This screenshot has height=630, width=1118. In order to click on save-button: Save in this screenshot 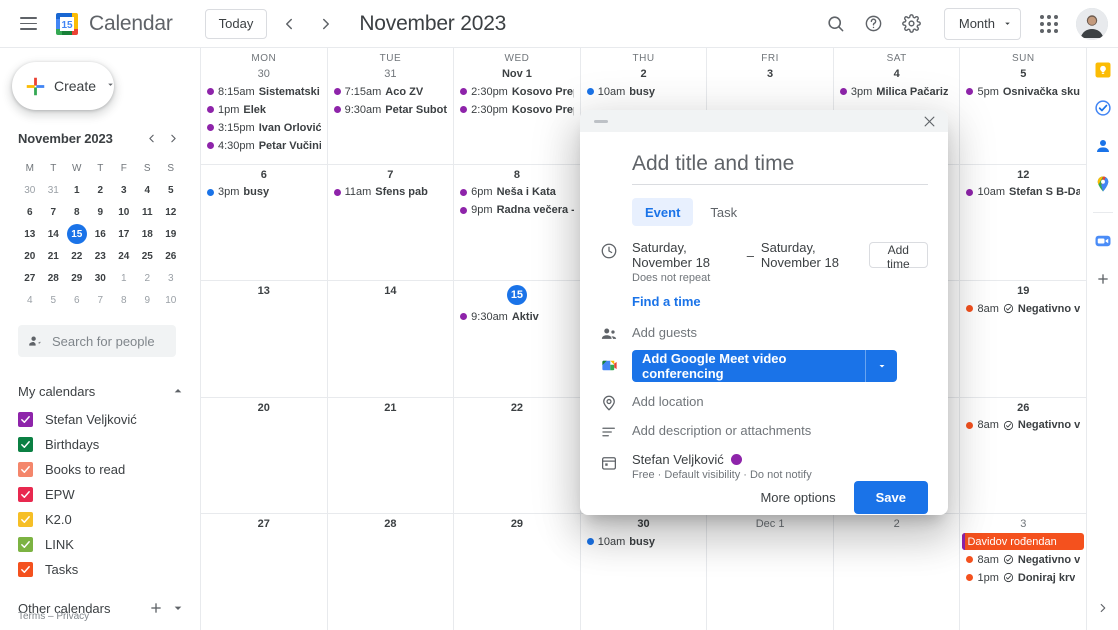, I will do `click(890, 497)`.